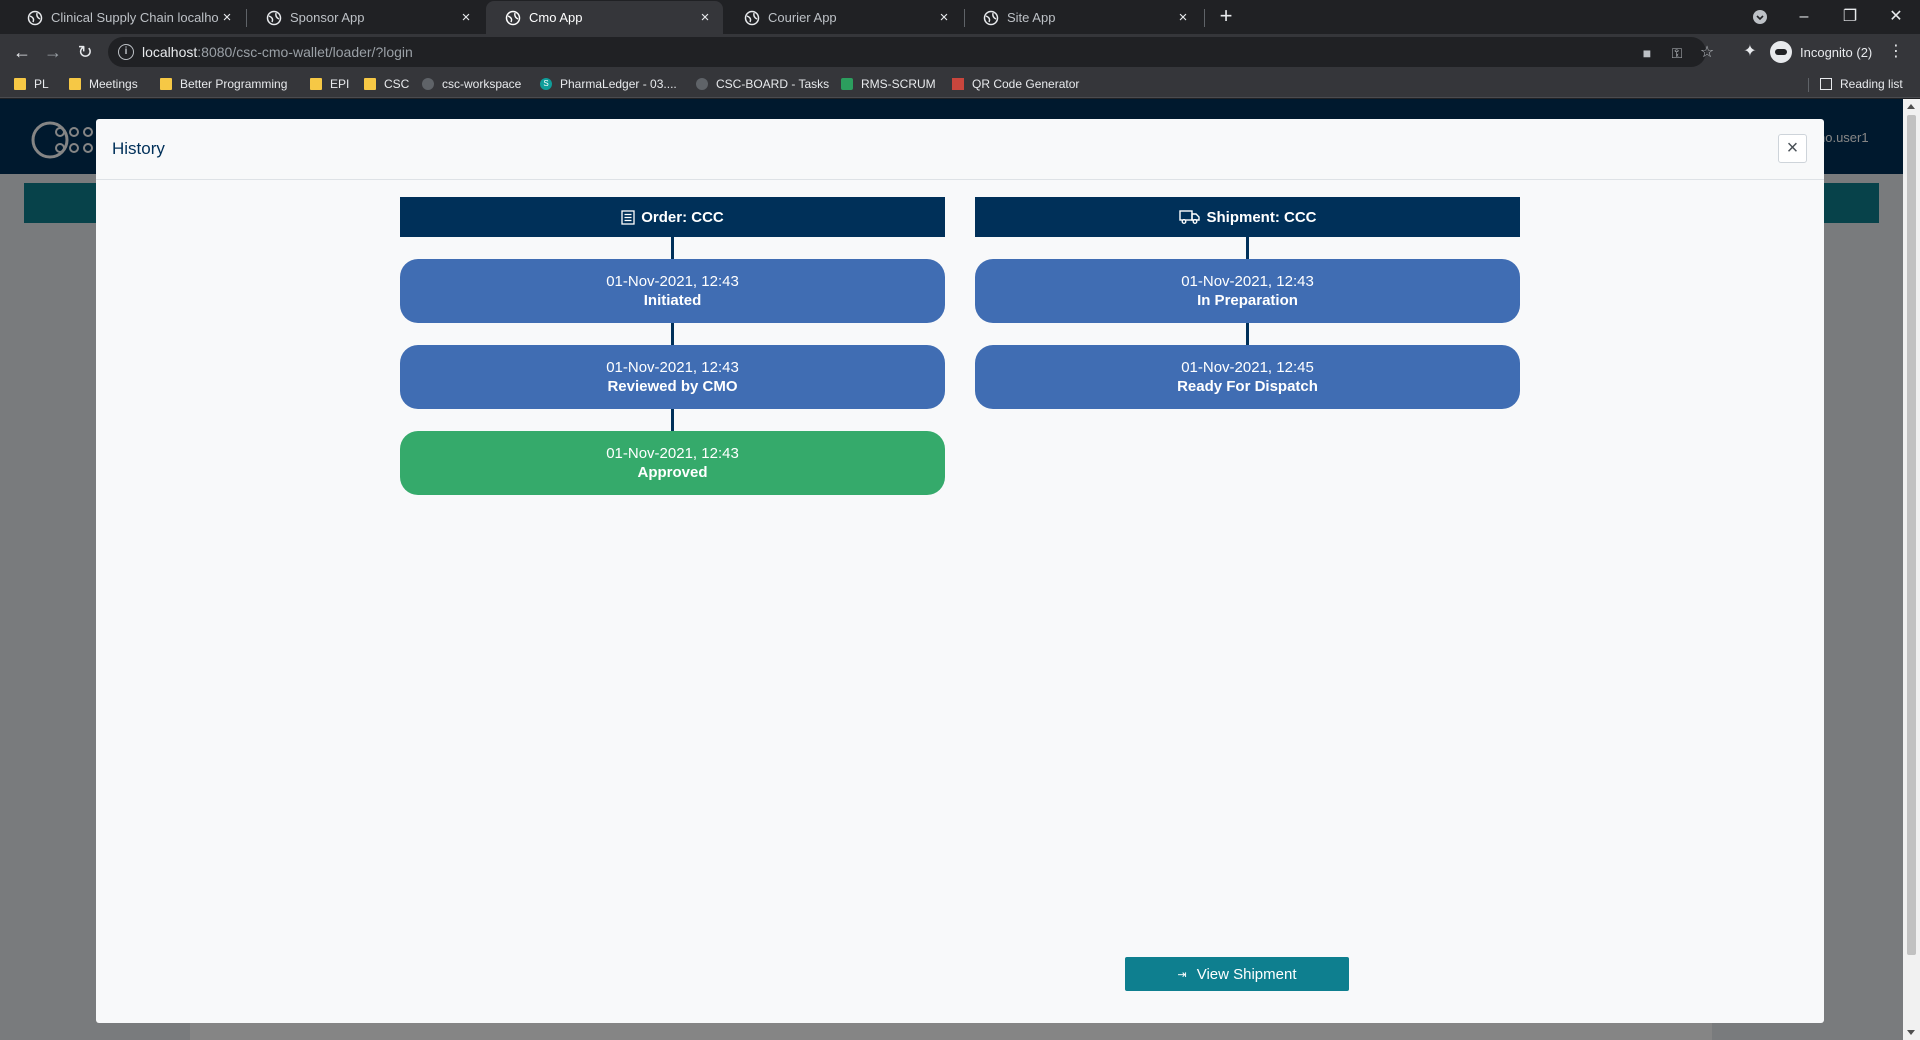 The image size is (1920, 1040). Describe the element at coordinates (1677, 53) in the screenshot. I see `key-icon: ⚿` at that location.